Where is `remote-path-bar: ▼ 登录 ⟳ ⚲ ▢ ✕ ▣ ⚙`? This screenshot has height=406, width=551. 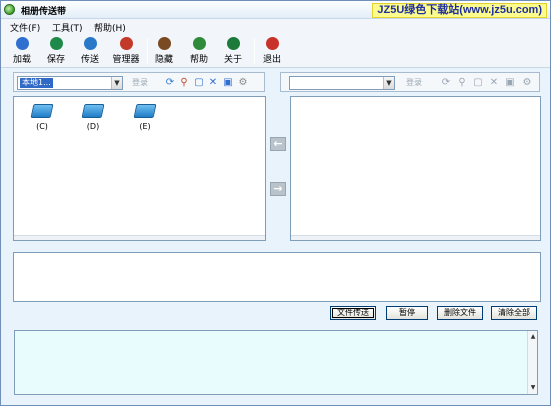 remote-path-bar: ▼ 登录 ⟳ ⚲ ▢ ✕ ▣ ⚙ is located at coordinates (410, 82).